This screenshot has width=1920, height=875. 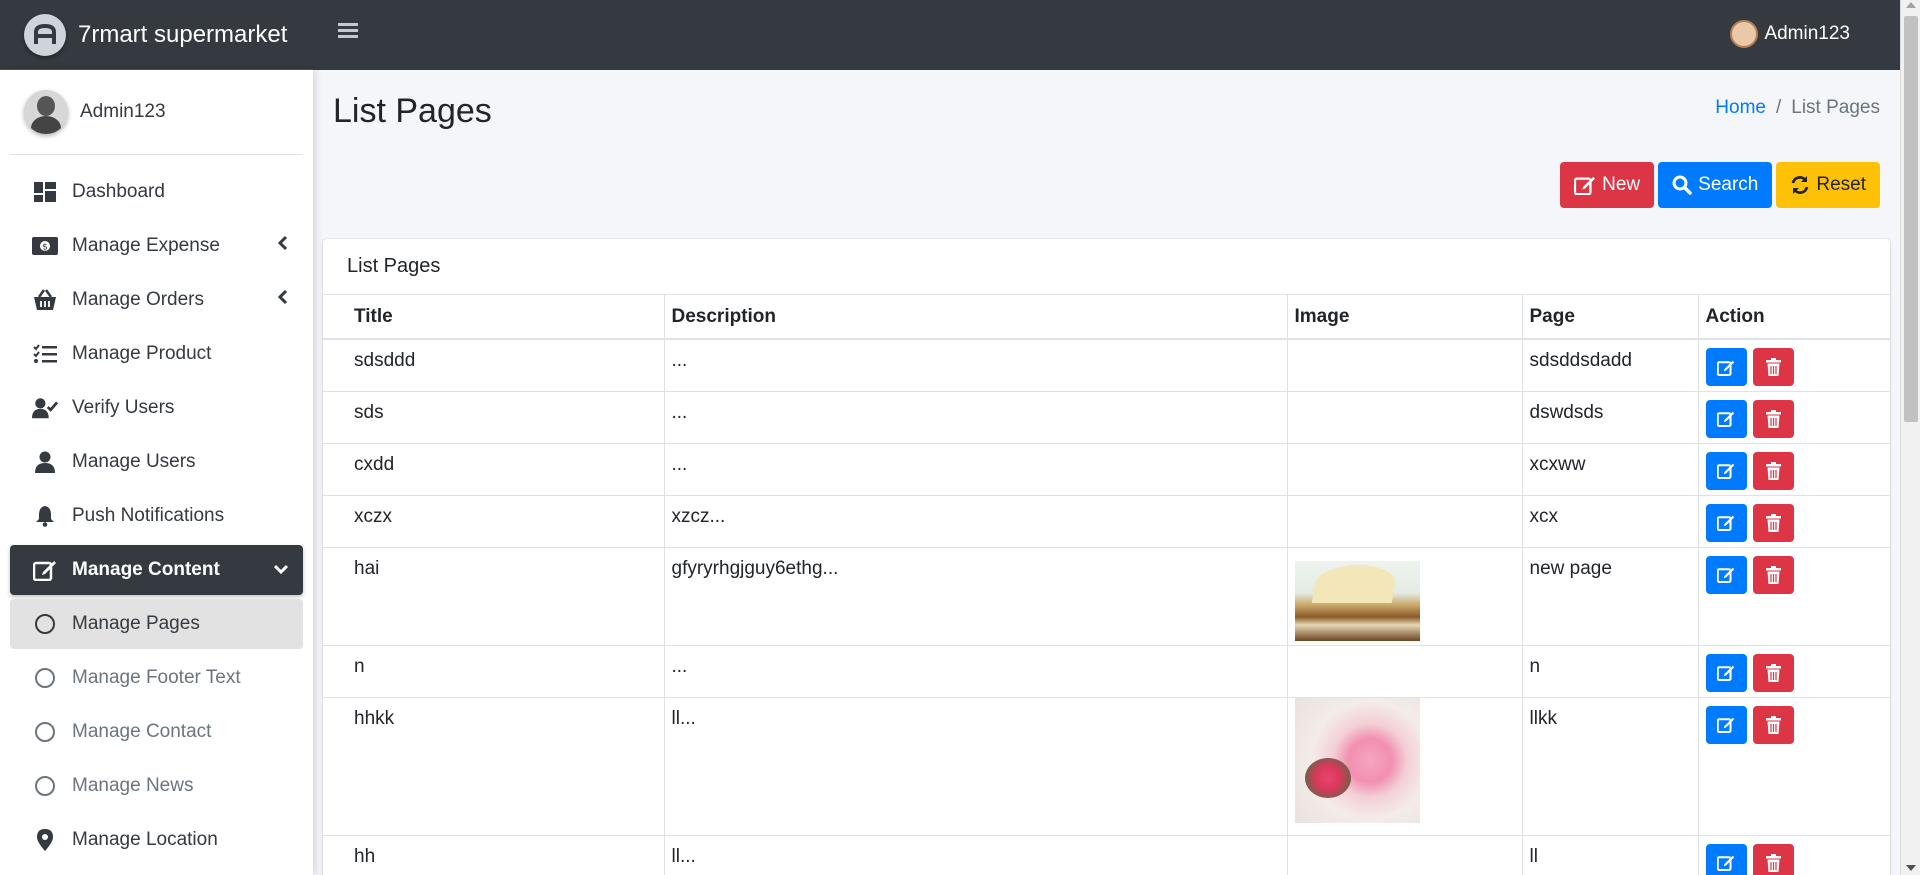 I want to click on sidebar-item-manage-location: Manage Location, so click(x=156, y=840).